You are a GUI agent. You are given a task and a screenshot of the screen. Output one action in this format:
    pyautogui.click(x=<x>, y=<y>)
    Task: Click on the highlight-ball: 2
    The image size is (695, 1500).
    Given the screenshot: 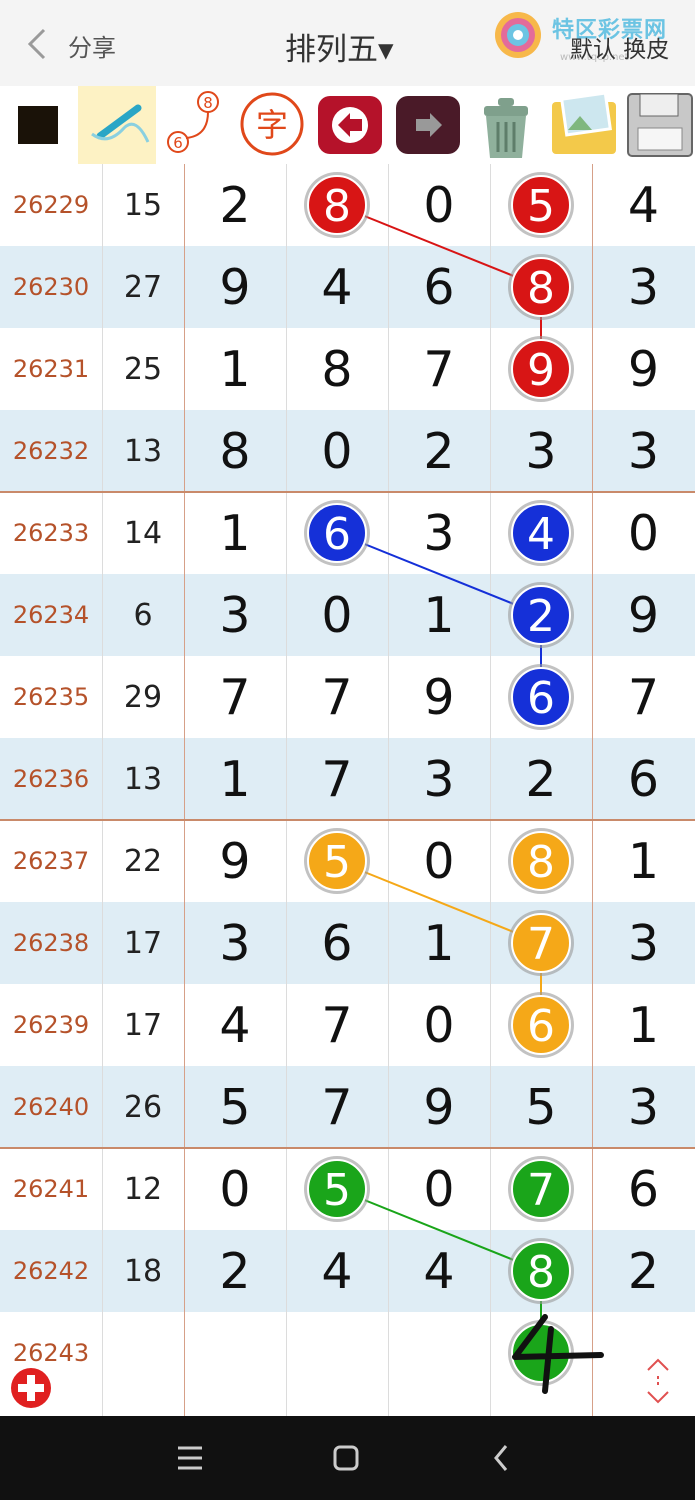 What is the action you would take?
    pyautogui.click(x=541, y=615)
    